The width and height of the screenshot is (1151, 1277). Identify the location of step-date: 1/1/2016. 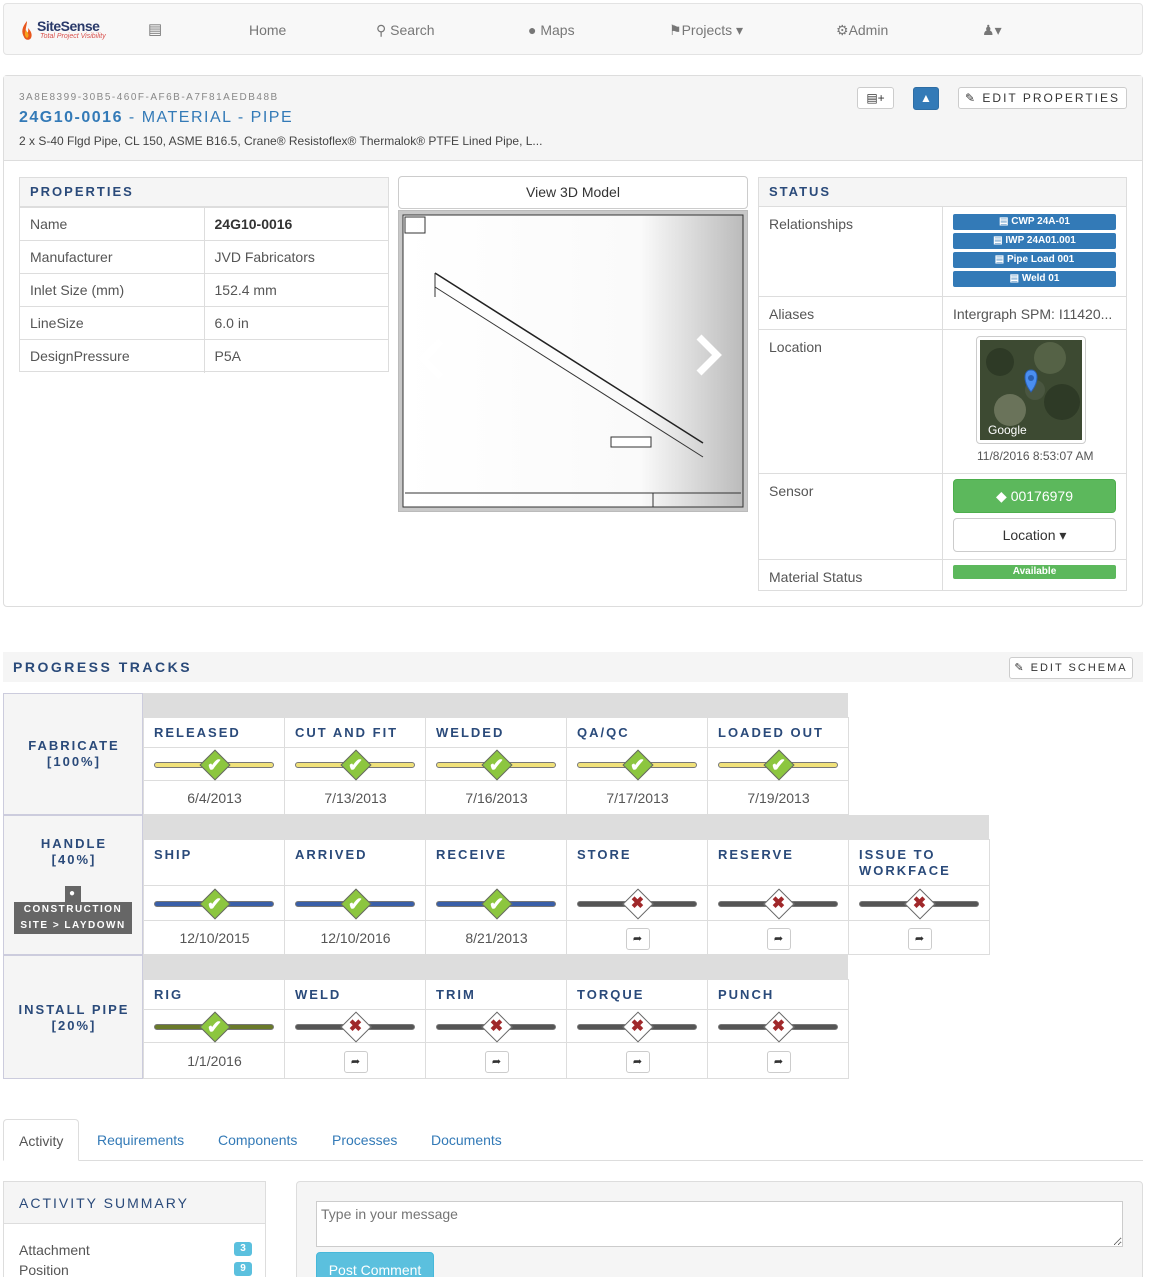
(214, 1061).